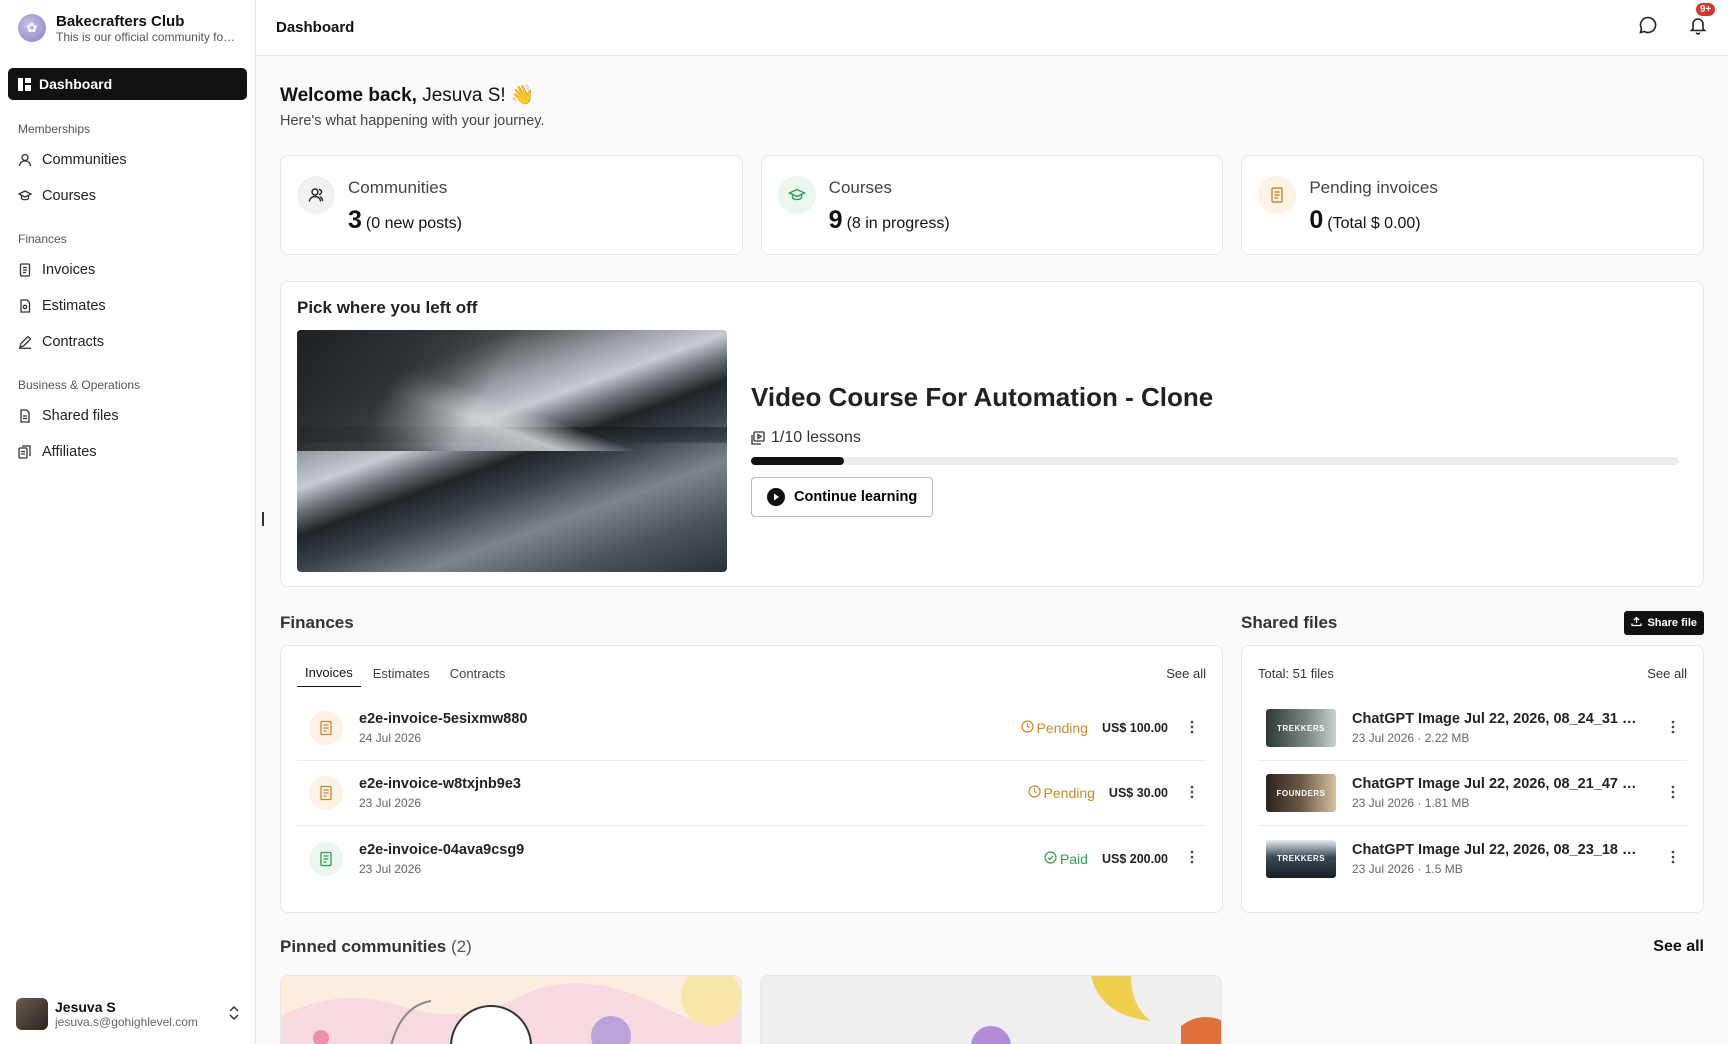 This screenshot has height=1044, width=1728. Describe the element at coordinates (127, 416) in the screenshot. I see `sidebar-item-shared-files: Shared files` at that location.